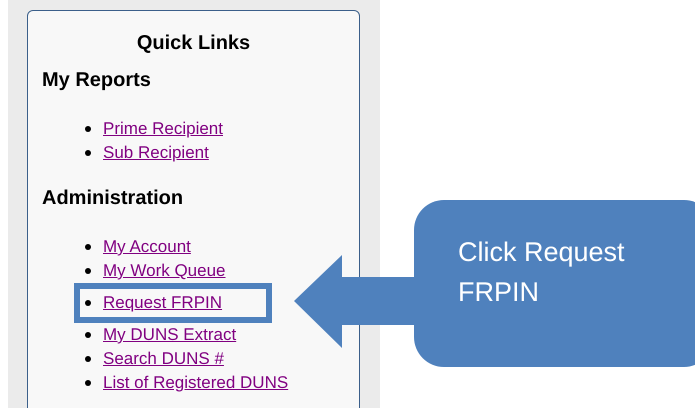  Describe the element at coordinates (195, 383) in the screenshot. I see `quick-link: List of Registered DUNS` at that location.